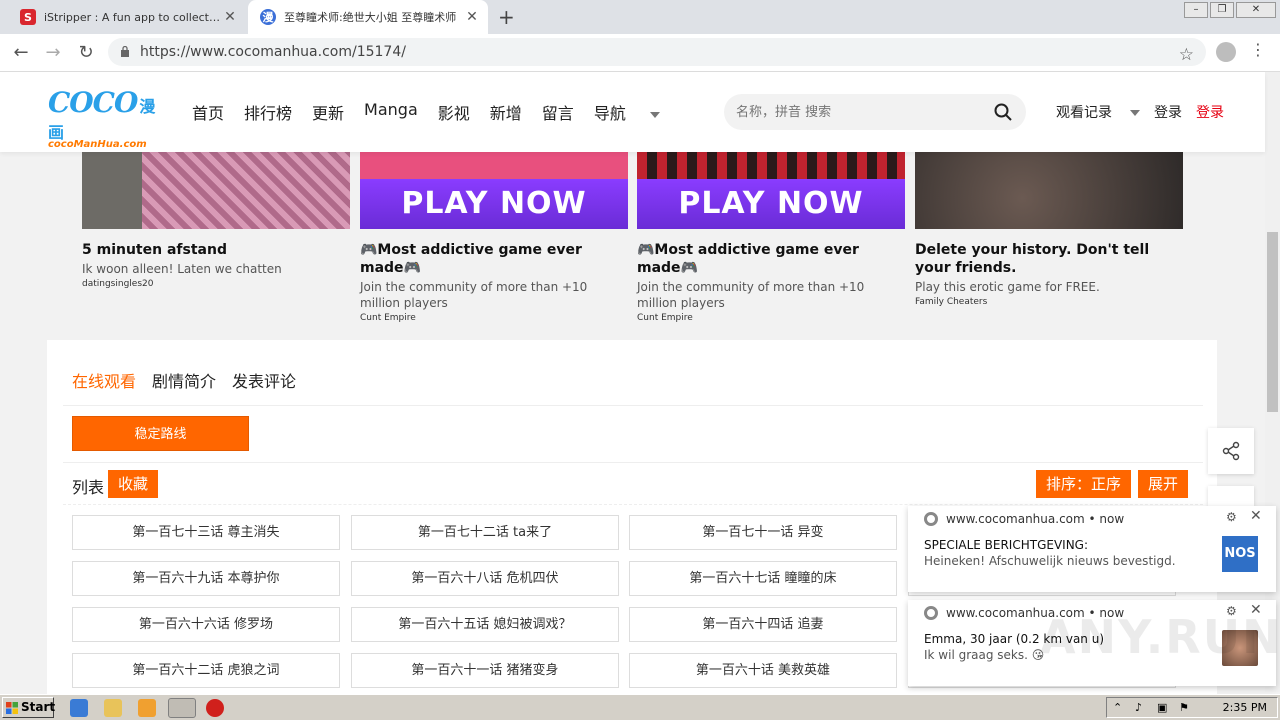 The width and height of the screenshot is (1280, 720). Describe the element at coordinates (1231, 496) in the screenshot. I see `back-to-top-button` at that location.